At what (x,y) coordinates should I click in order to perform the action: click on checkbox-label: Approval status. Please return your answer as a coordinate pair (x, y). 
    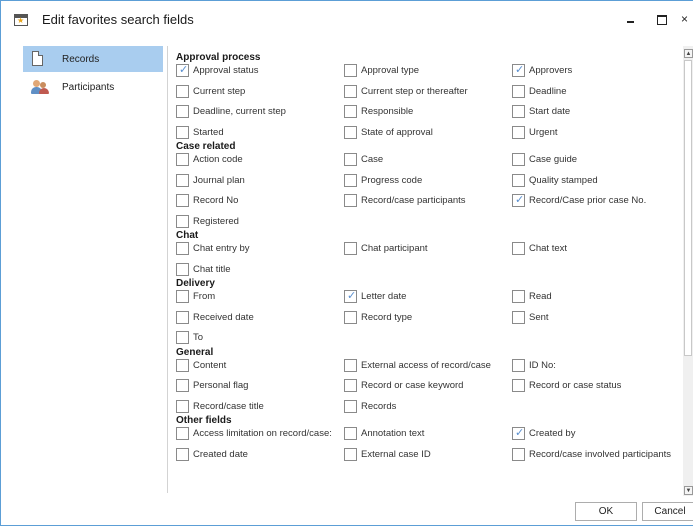
    Looking at the image, I should click on (226, 70).